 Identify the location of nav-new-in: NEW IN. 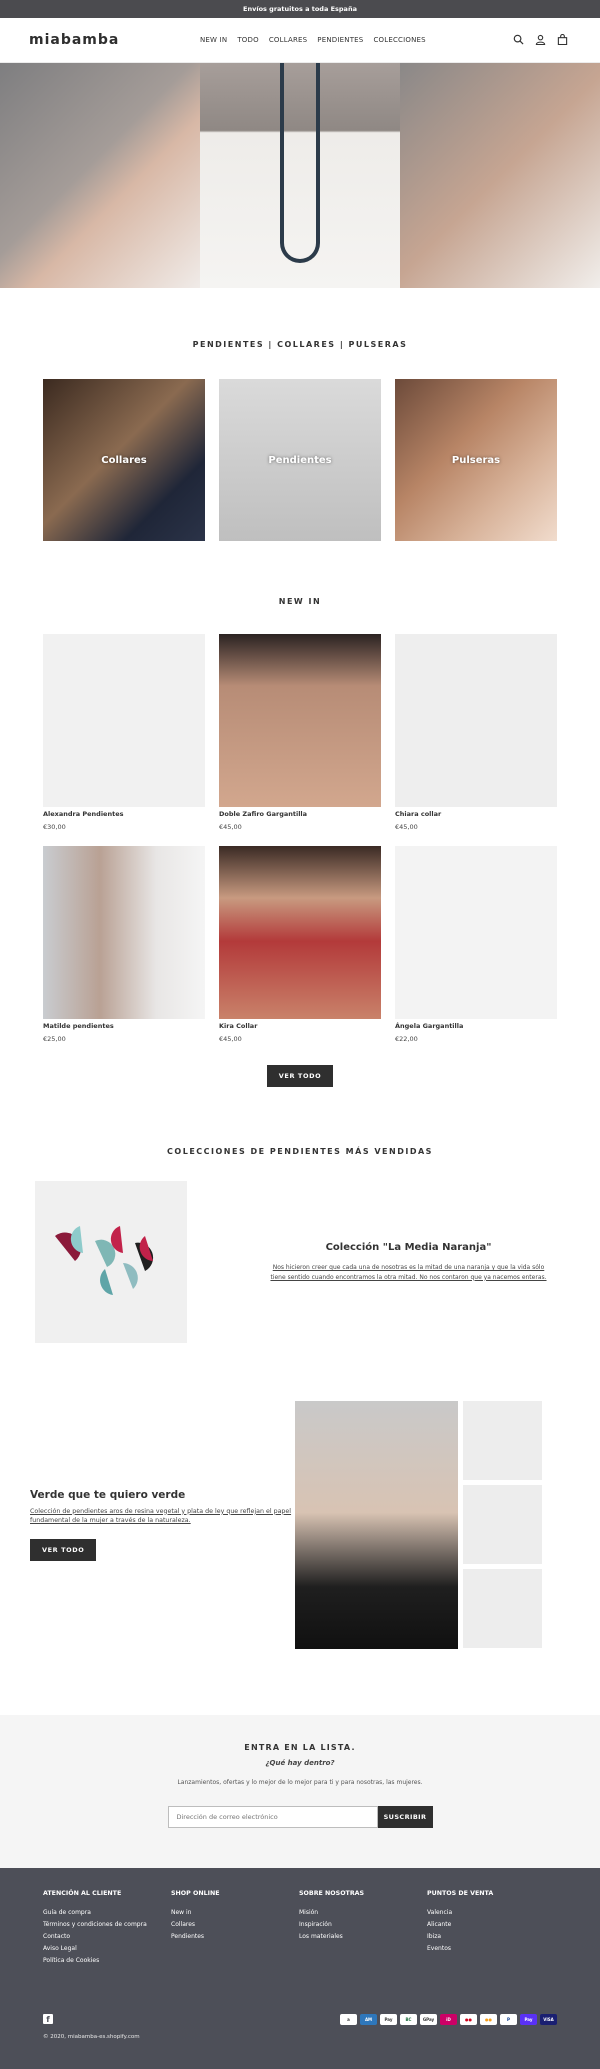
(213, 40).